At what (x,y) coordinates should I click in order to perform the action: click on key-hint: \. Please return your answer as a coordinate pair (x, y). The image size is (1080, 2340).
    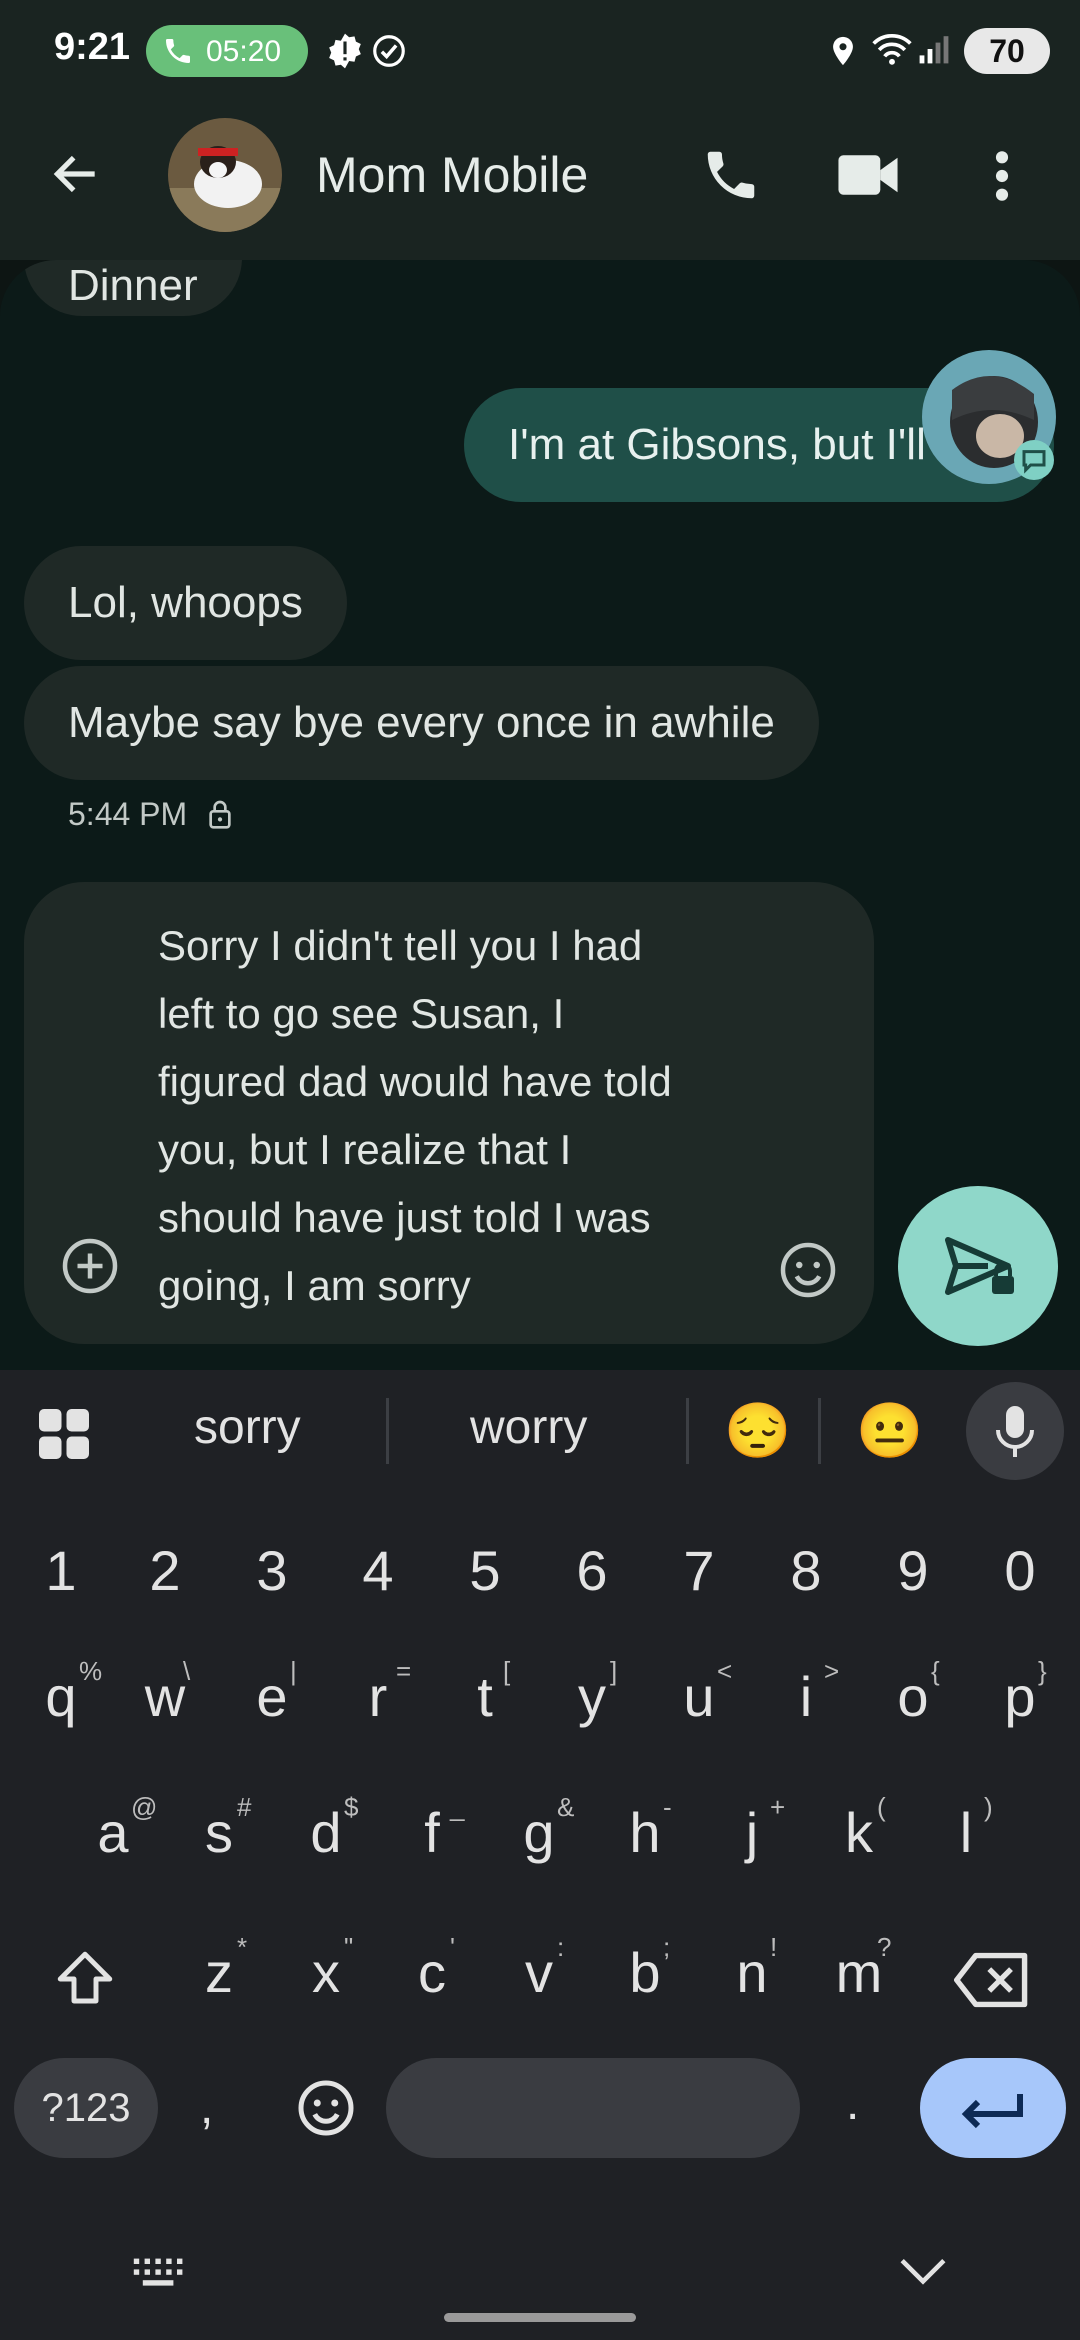
    Looking at the image, I should click on (187, 1671).